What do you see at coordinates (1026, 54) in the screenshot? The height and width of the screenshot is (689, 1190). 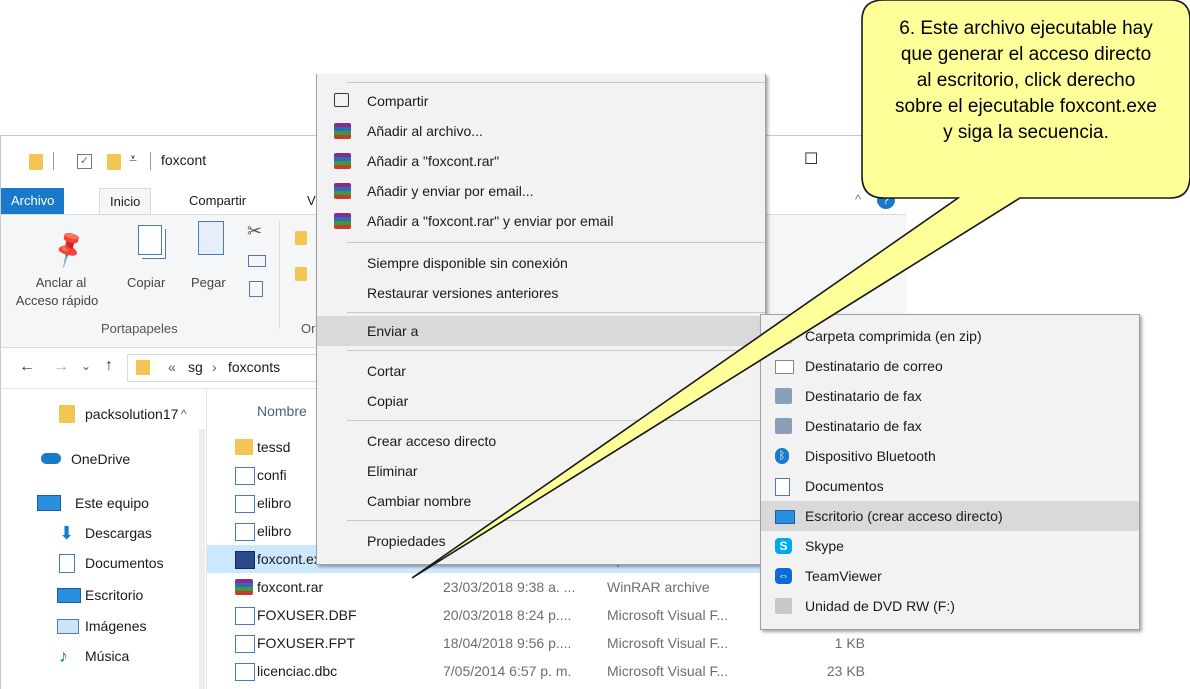 I see `callout-line: que generar el acceso directo` at bounding box center [1026, 54].